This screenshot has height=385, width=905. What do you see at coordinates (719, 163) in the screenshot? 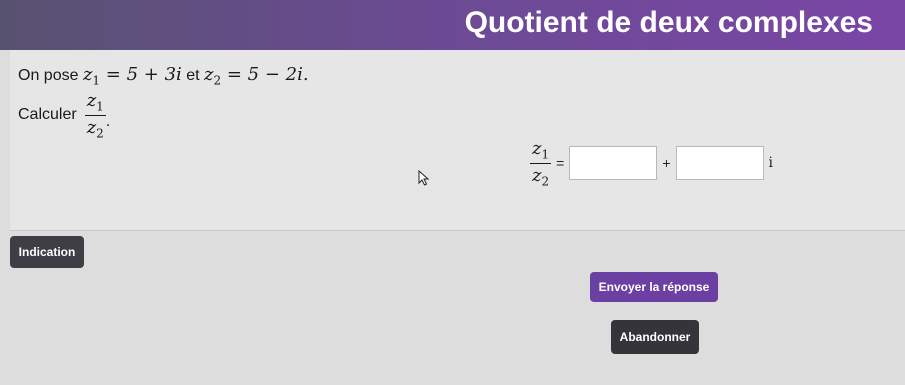
I see `imaginary-part-input` at bounding box center [719, 163].